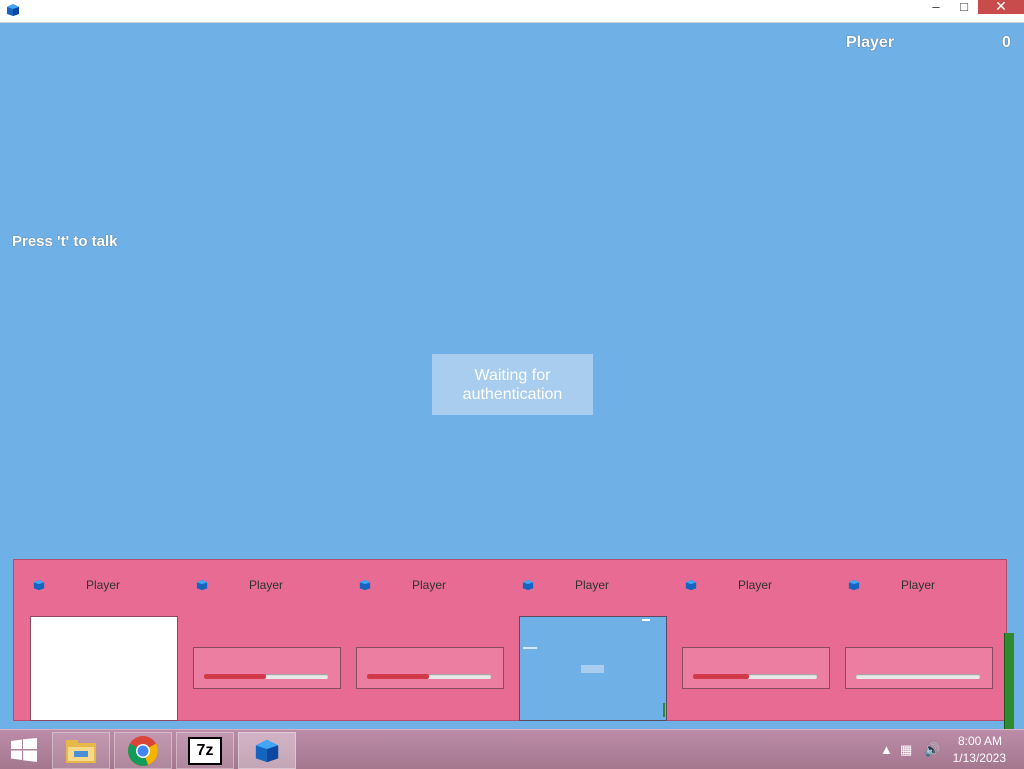  What do you see at coordinates (932, 750) in the screenshot?
I see `volume-icon: 🔊` at bounding box center [932, 750].